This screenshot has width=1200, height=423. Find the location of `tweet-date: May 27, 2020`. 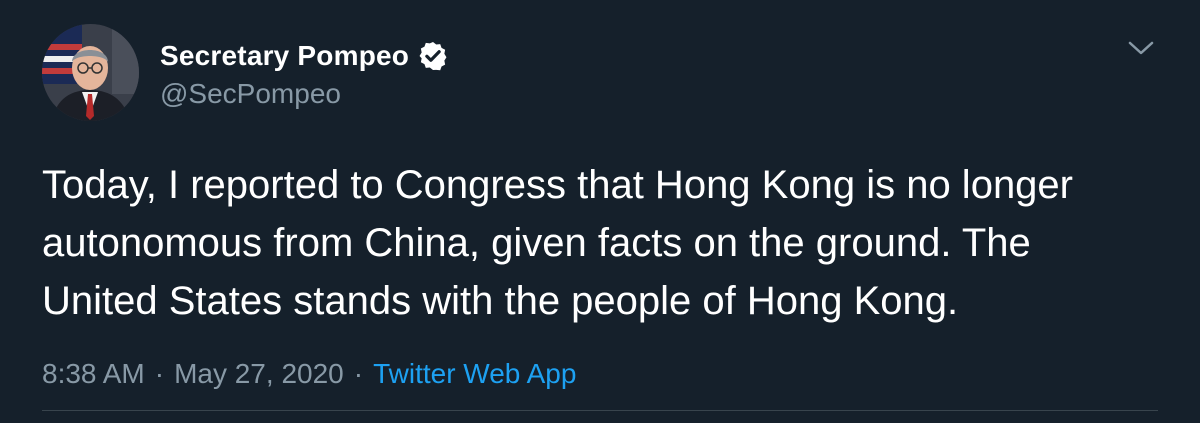

tweet-date: May 27, 2020 is located at coordinates (259, 374).